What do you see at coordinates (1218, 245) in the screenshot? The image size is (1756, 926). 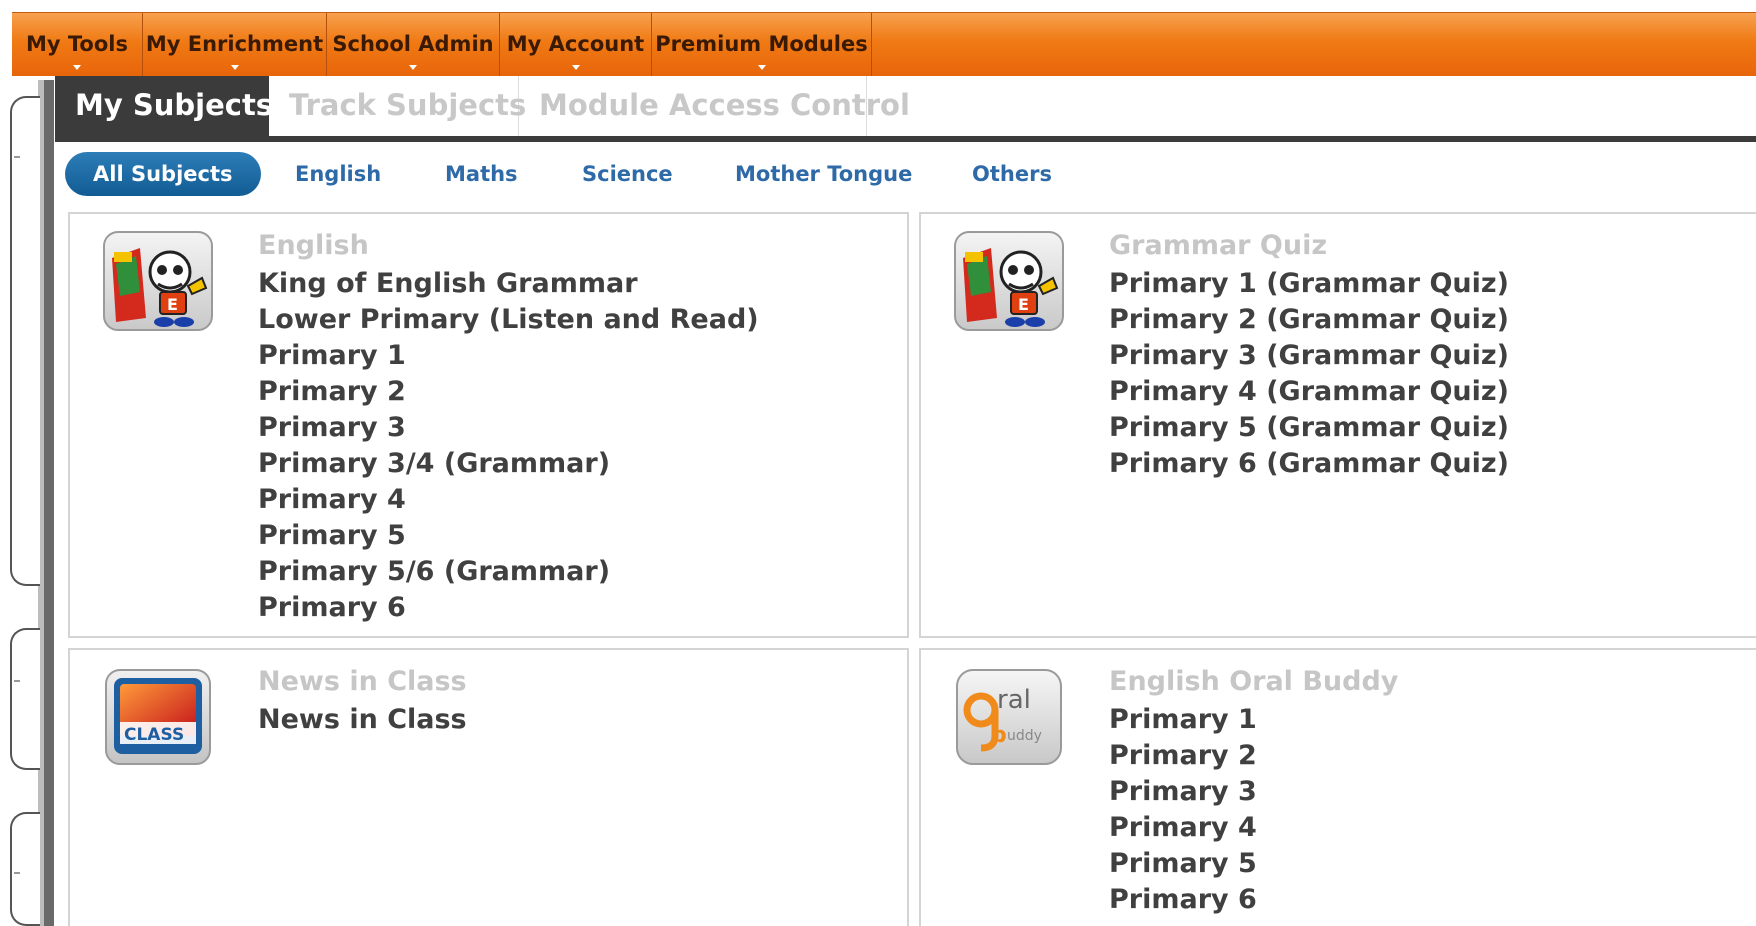 I see `card-title: Grammar Quiz` at bounding box center [1218, 245].